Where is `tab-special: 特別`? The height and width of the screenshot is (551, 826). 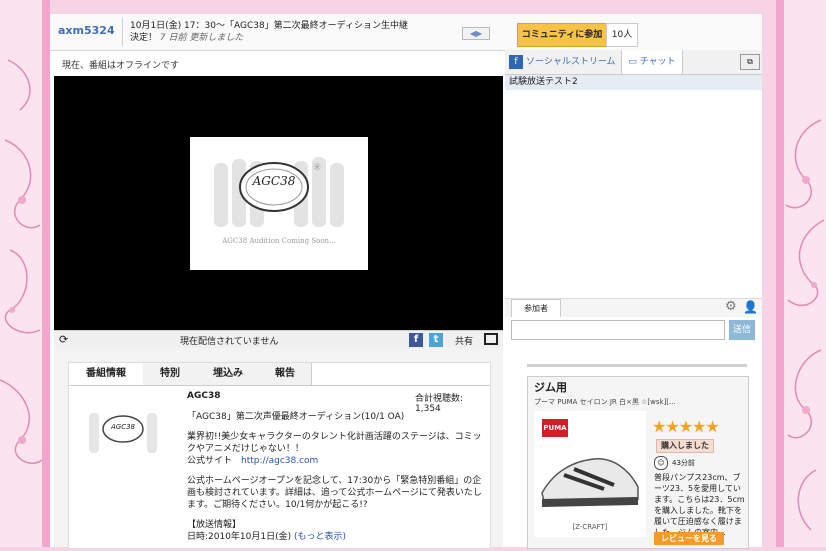
tab-special: 特別 is located at coordinates (170, 374).